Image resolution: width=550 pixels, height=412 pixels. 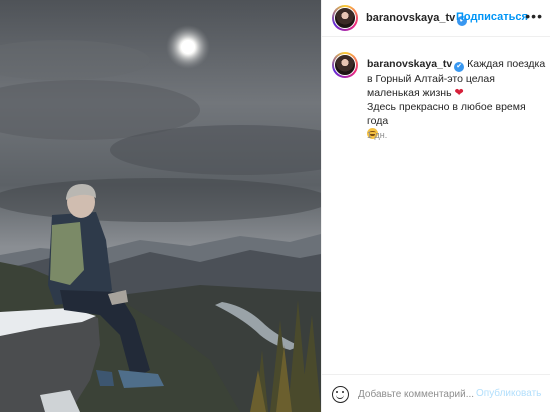 I want to click on publish-button: Опубликовать, so click(x=508, y=393).